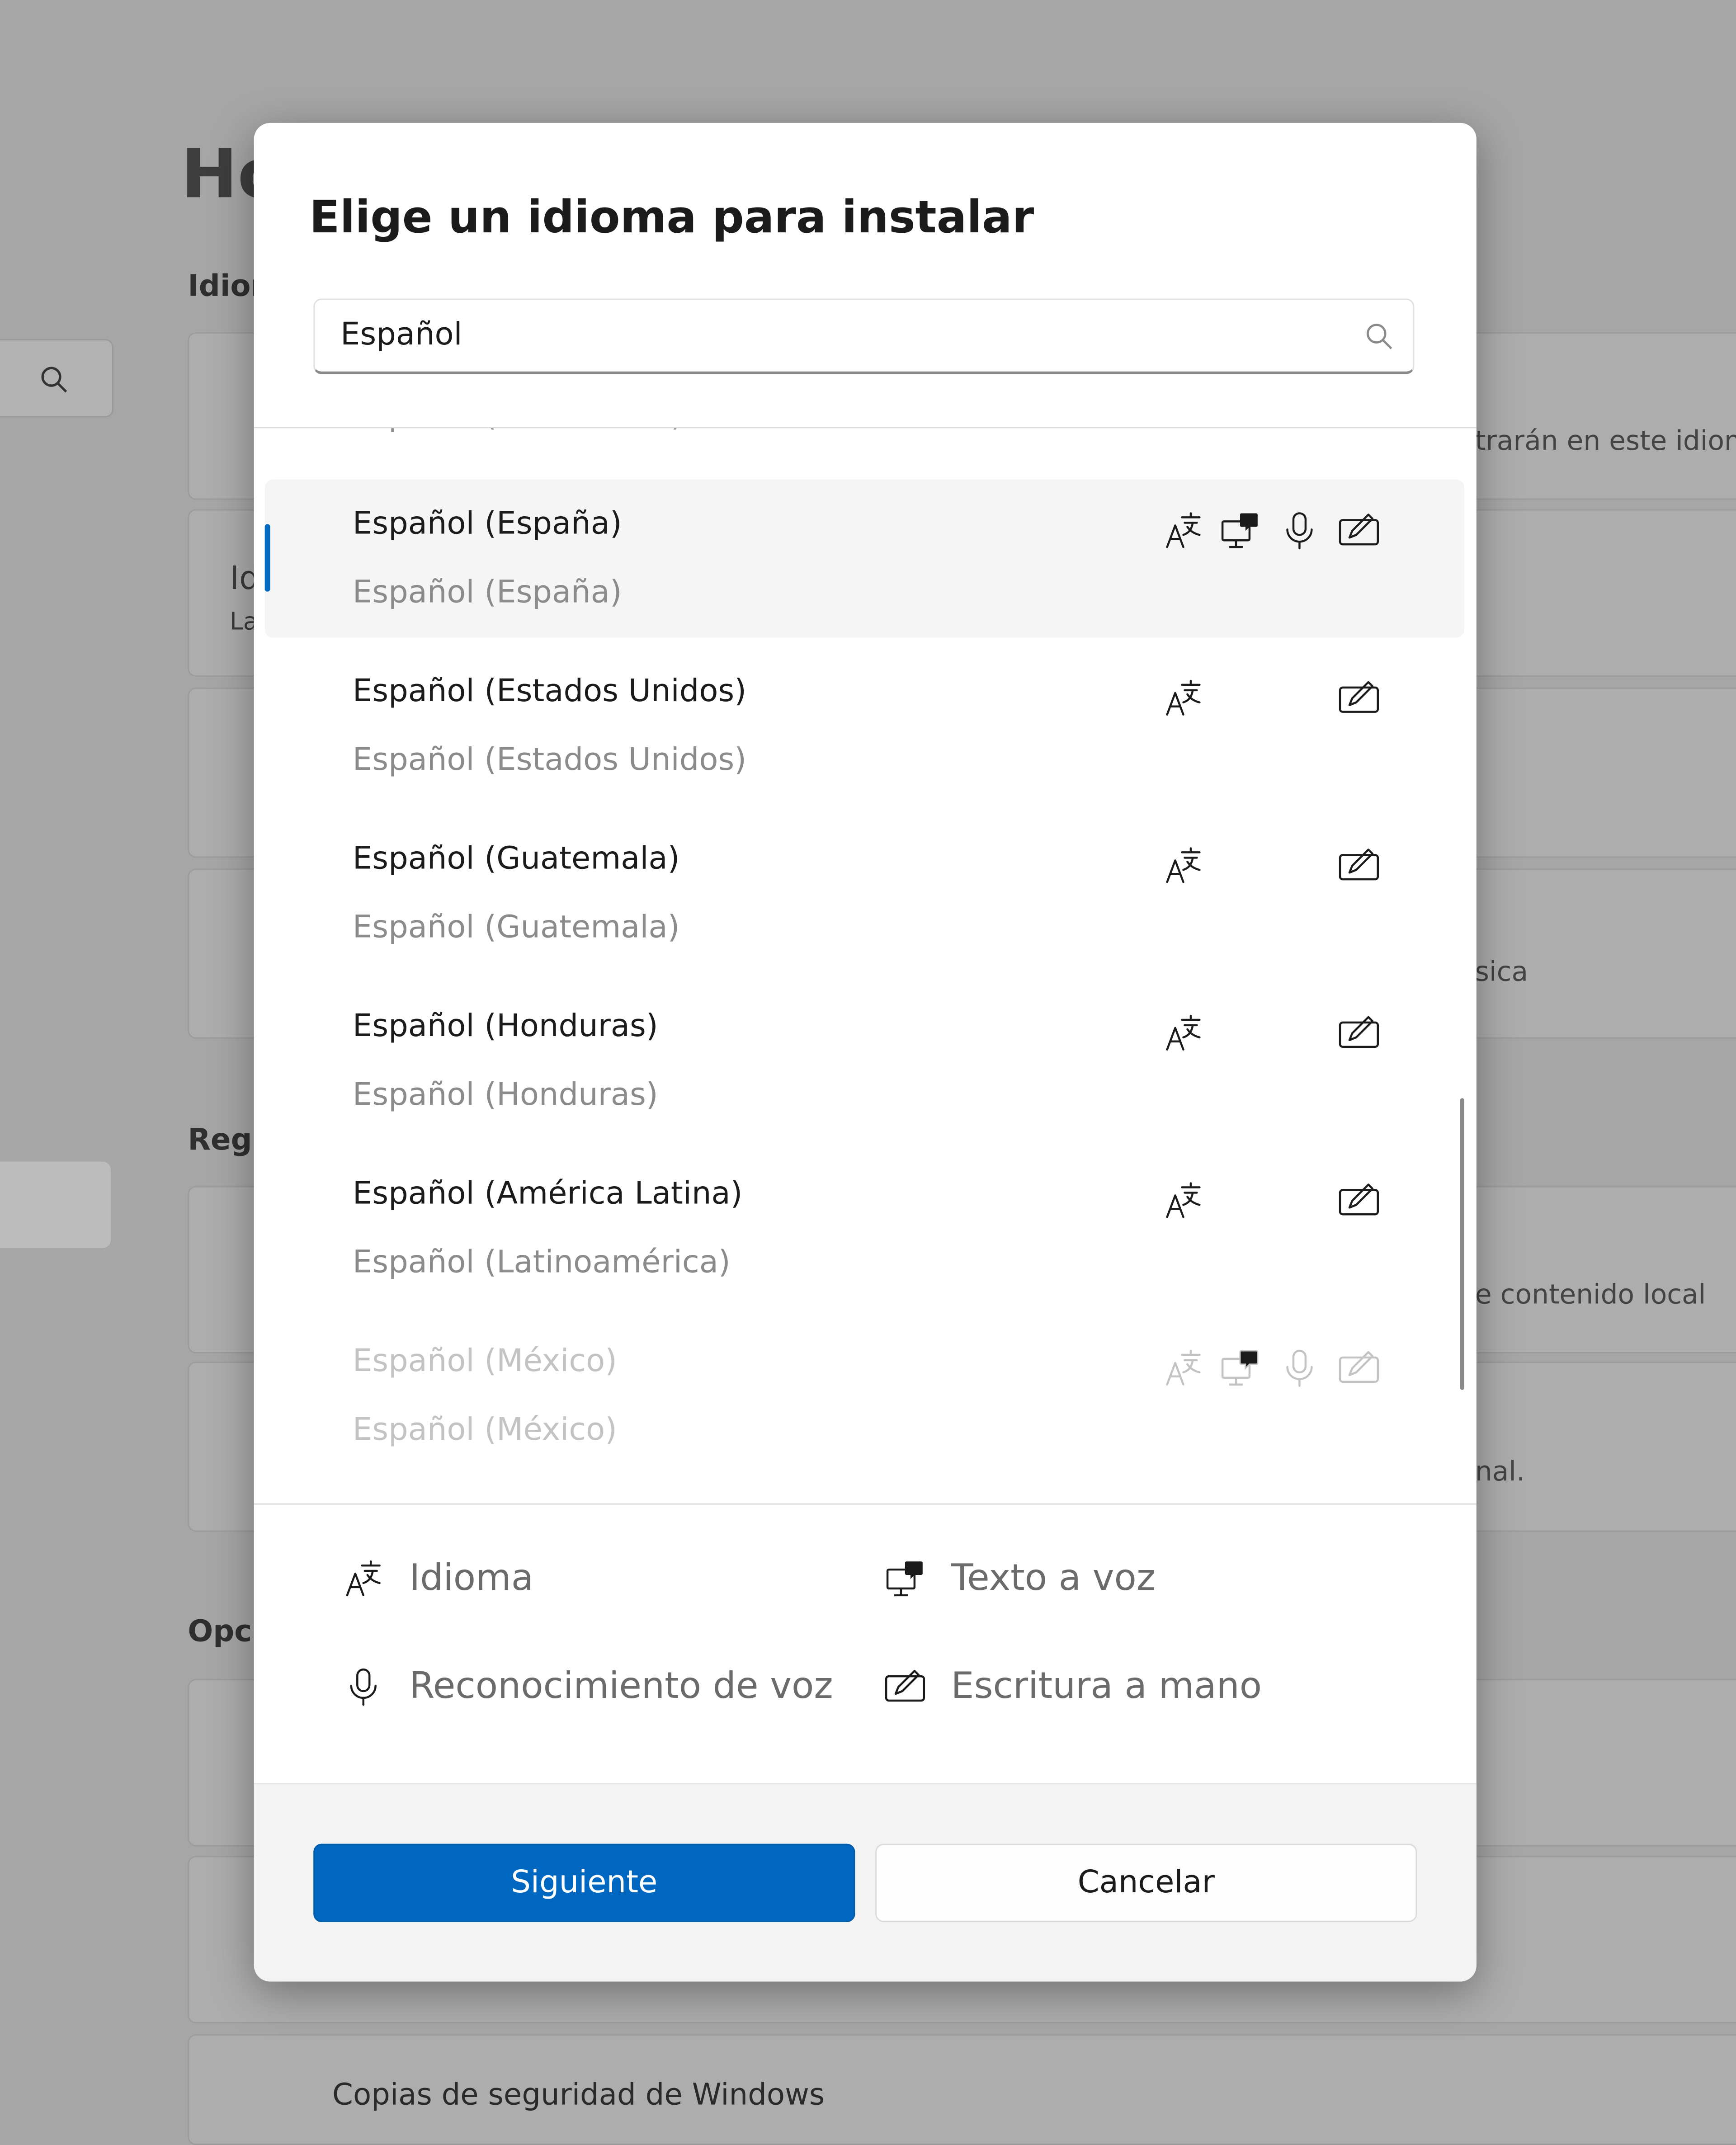 This screenshot has width=1736, height=2145. What do you see at coordinates (1462, 1244) in the screenshot?
I see `scrollbar` at bounding box center [1462, 1244].